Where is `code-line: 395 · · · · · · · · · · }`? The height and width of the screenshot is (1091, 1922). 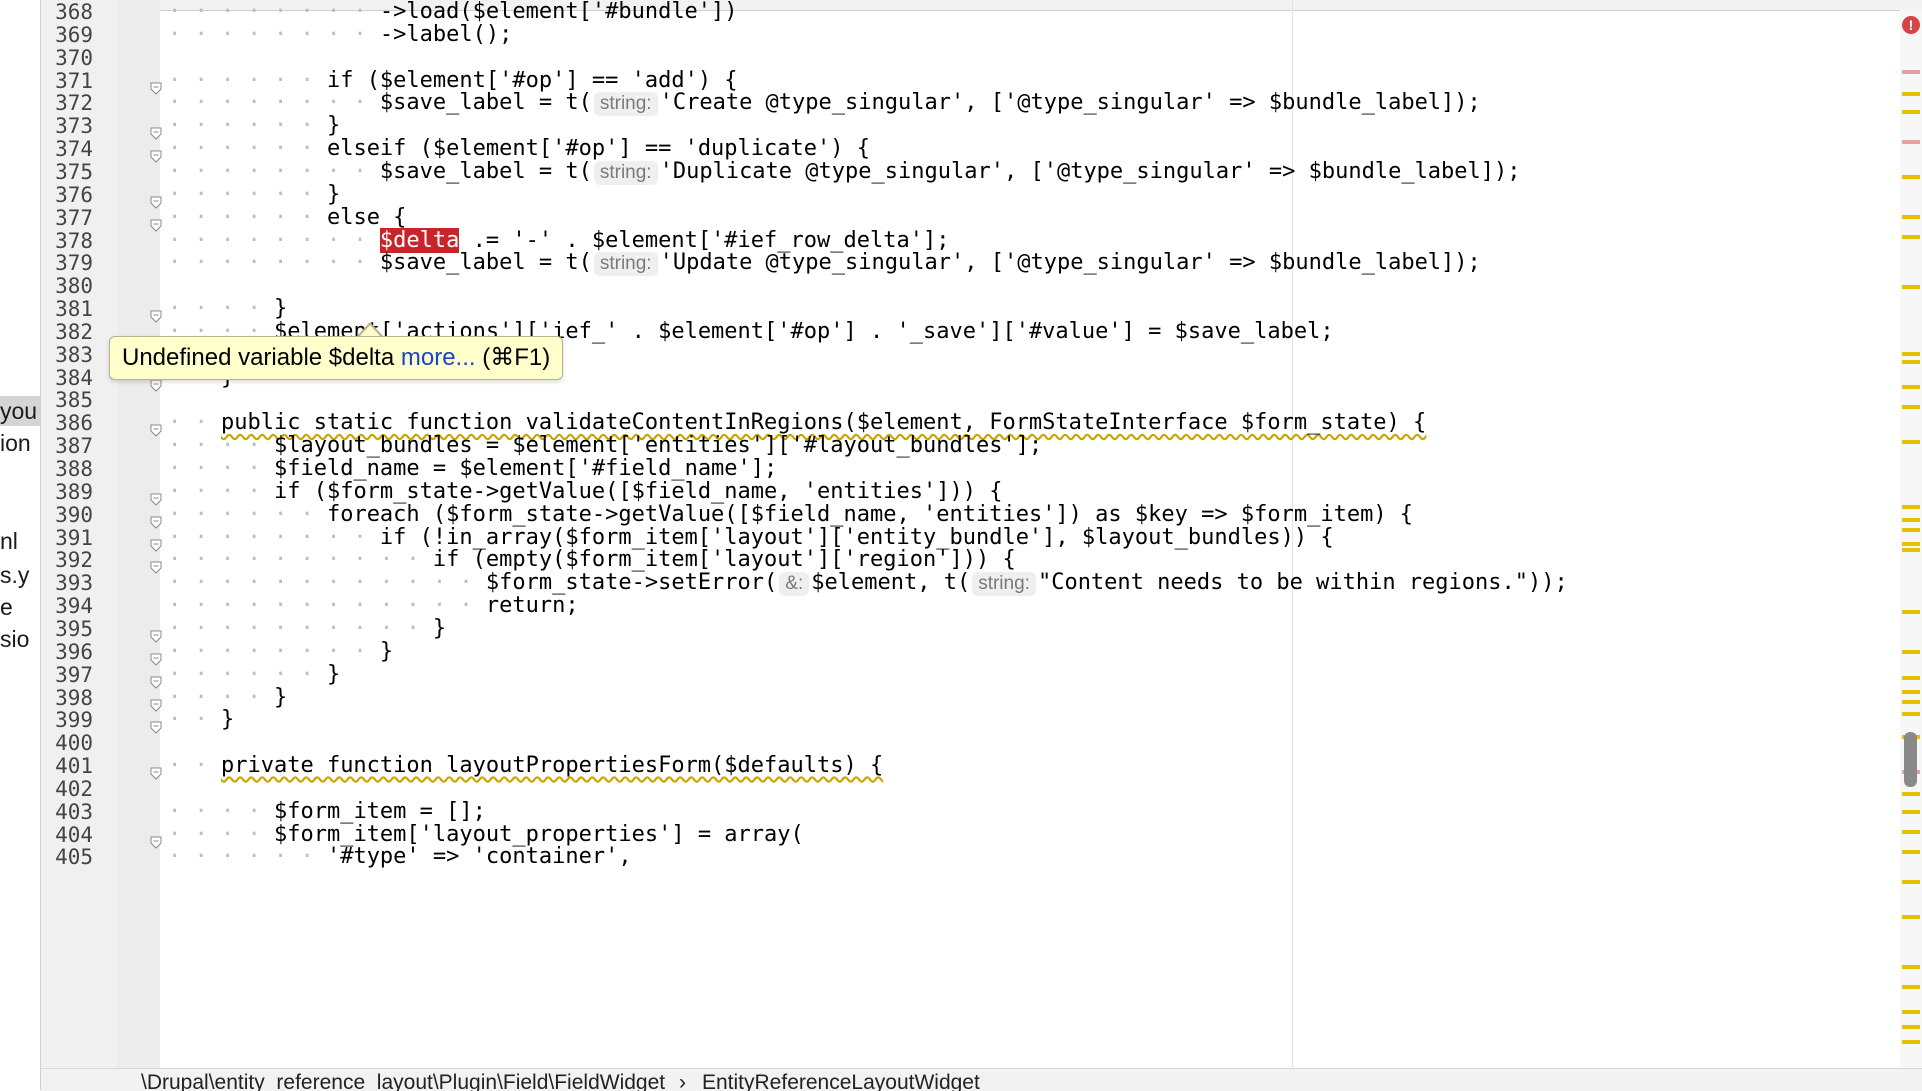
code-line: 395 · · · · · · · · · · } is located at coordinates (961, 630).